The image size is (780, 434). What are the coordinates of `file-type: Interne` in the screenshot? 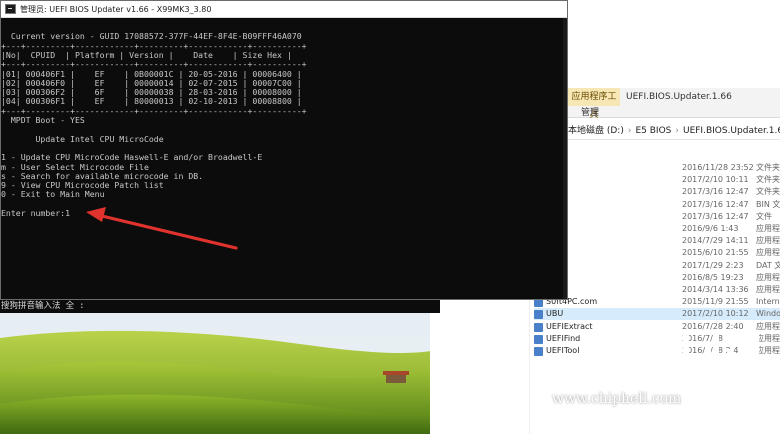 It's located at (768, 302).